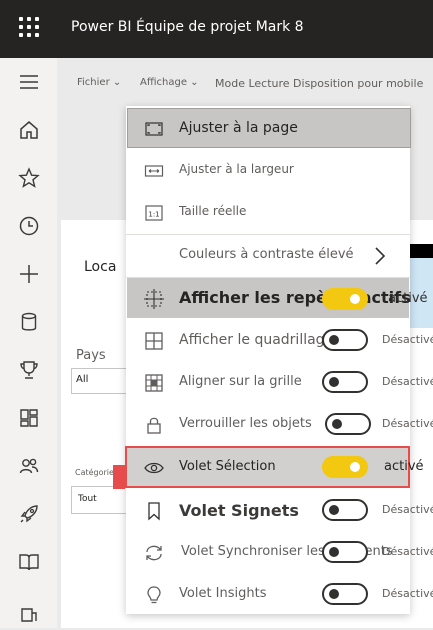  I want to click on report-title: Loca, so click(100, 267).